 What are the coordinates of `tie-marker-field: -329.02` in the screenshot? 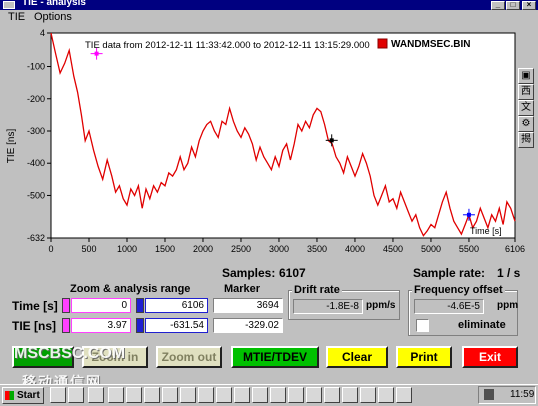 It's located at (248, 325).